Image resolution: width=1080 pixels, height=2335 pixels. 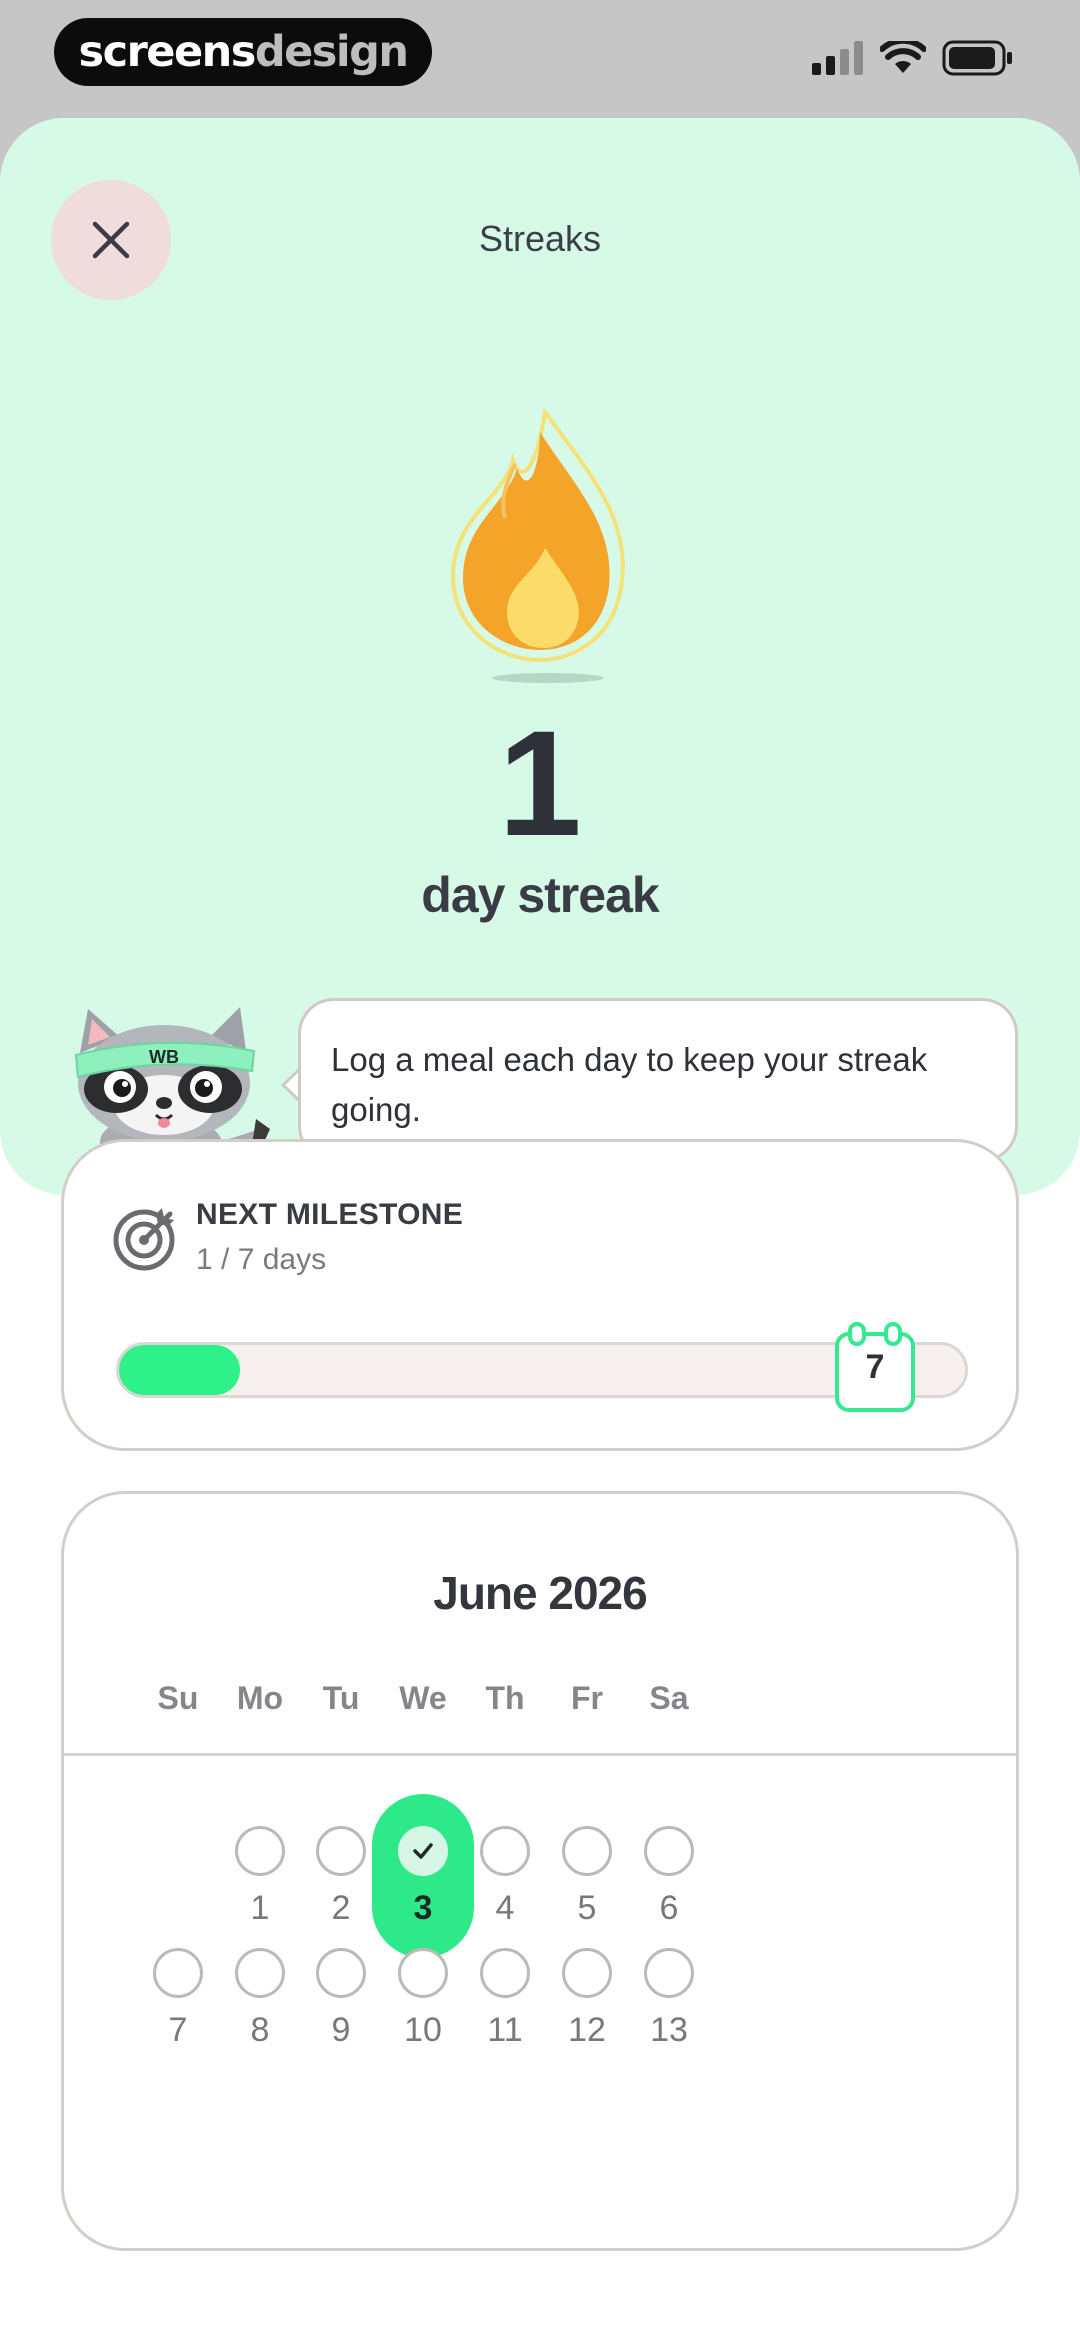 I want to click on milestone-card: NEXT MILESTONE 1 / 7 days 7, so click(x=540, y=1295).